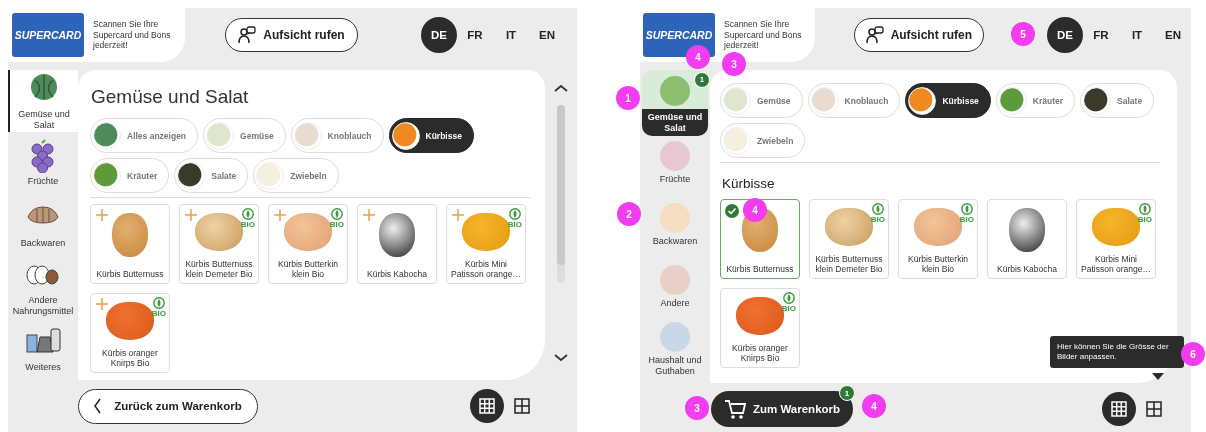 The image size is (1206, 432). I want to click on chevron-left-icon, so click(98, 406).